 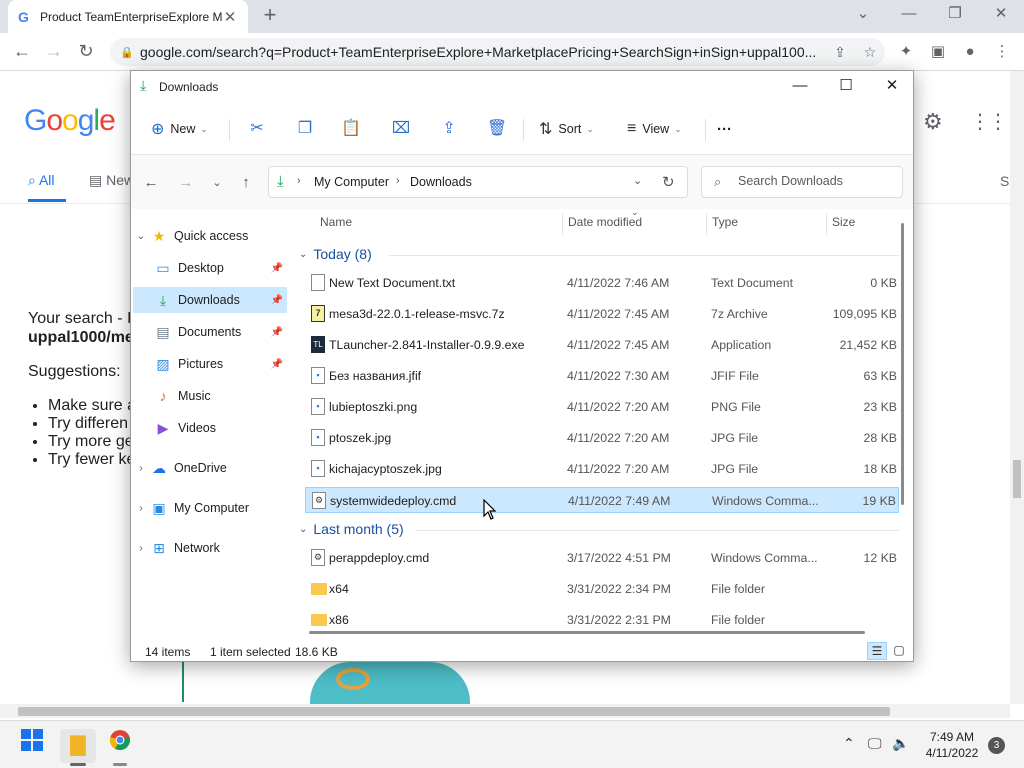 I want to click on nav-quick-access: ⌄ ★ Quick access, so click(x=210, y=236).